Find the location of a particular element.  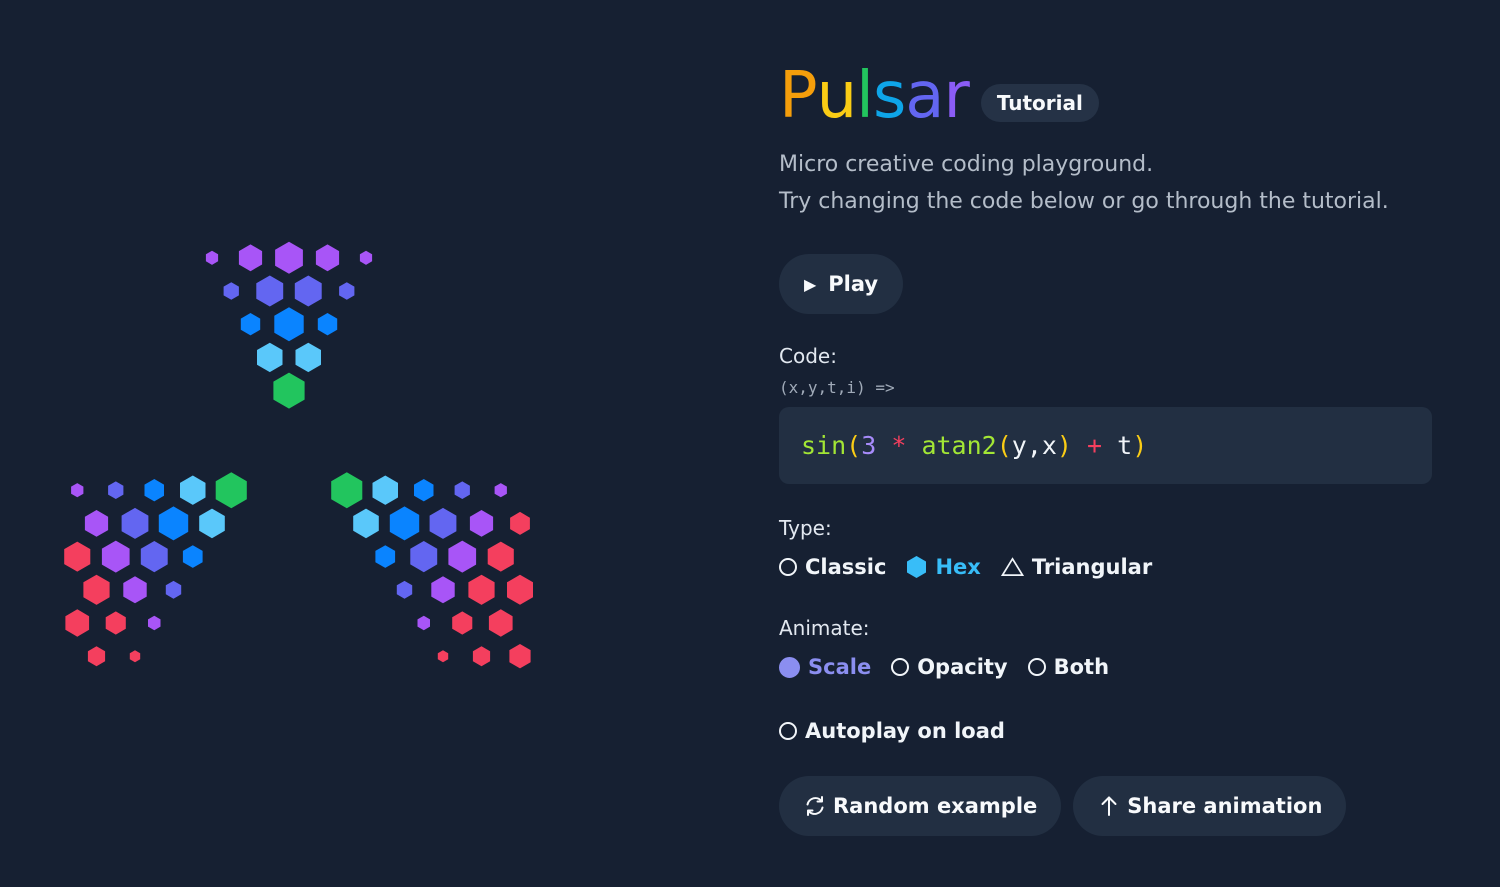

play-button: ▶ Play is located at coordinates (841, 284).